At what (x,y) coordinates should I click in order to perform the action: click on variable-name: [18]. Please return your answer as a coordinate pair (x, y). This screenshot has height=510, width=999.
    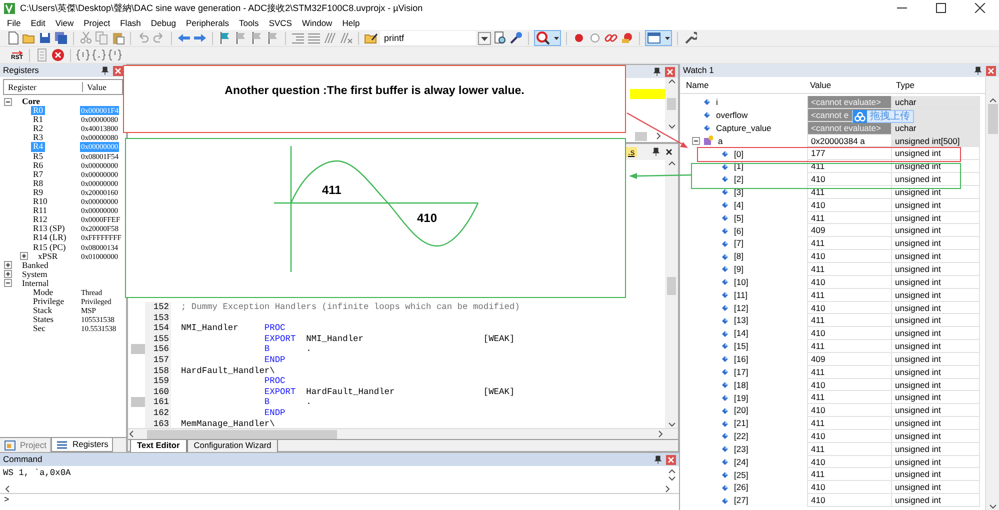
    Looking at the image, I should click on (741, 385).